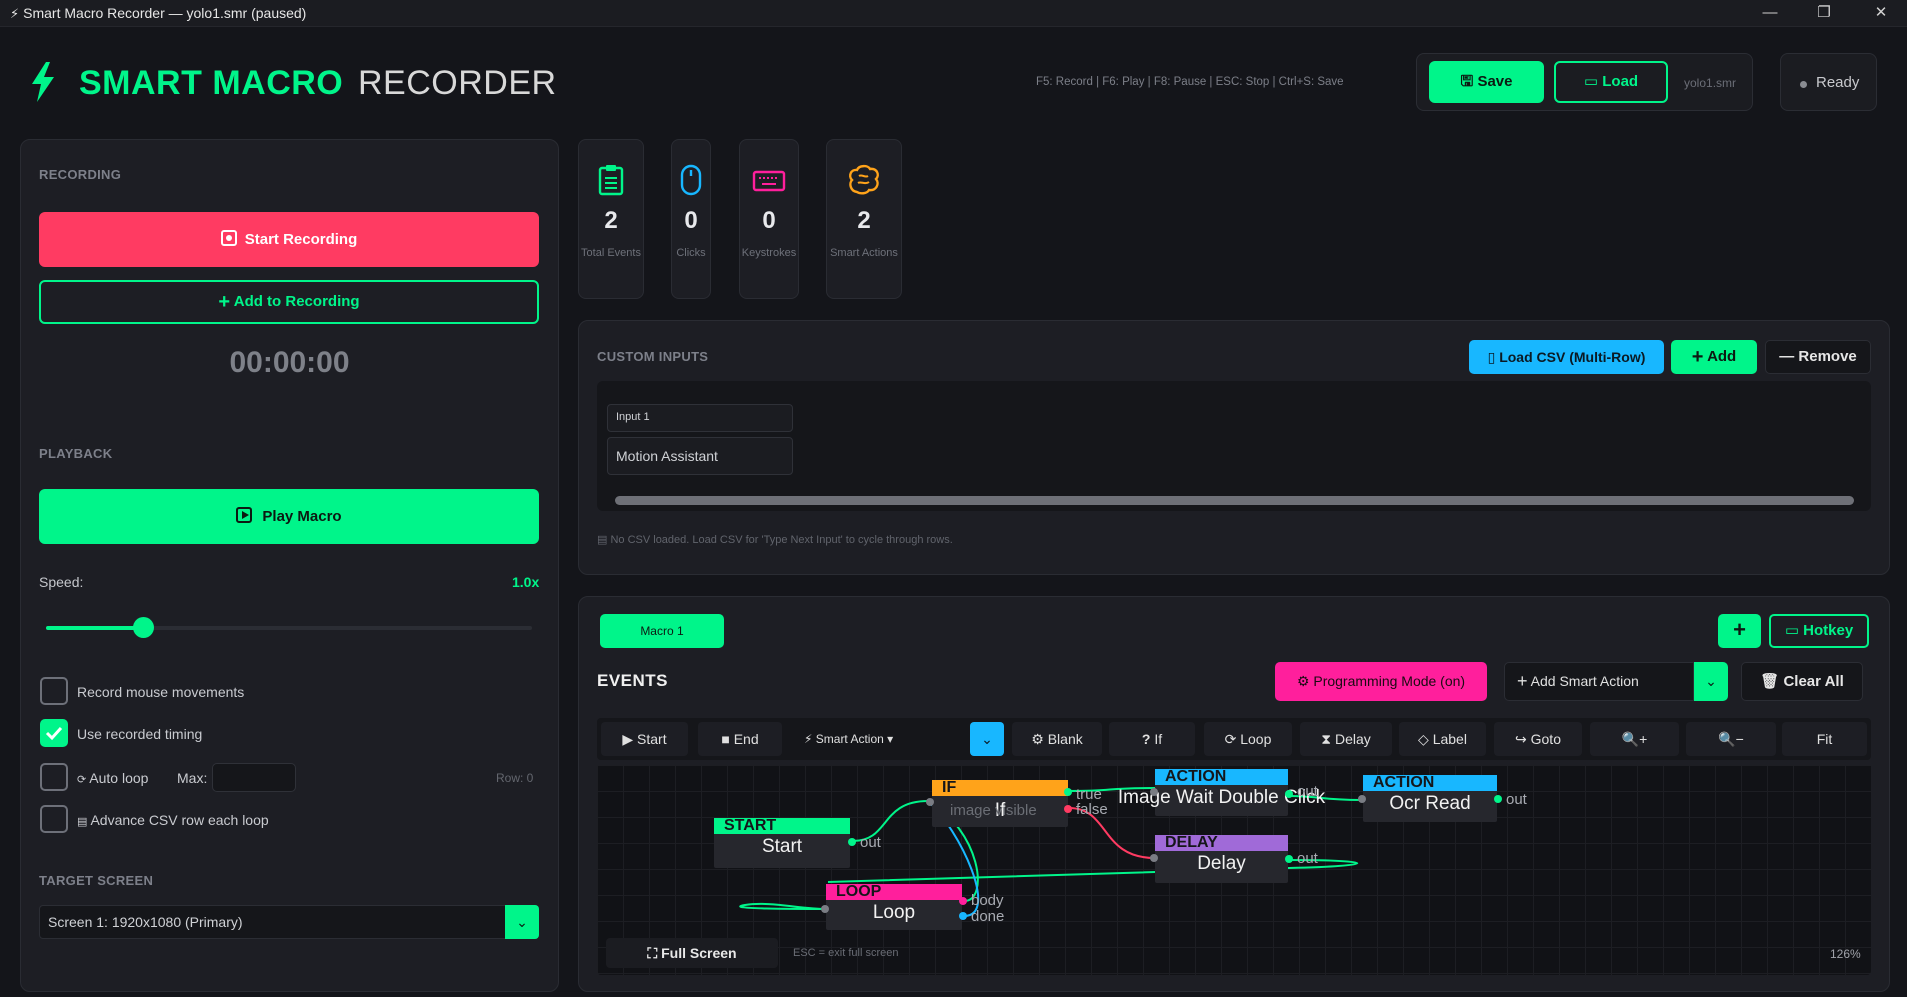  Describe the element at coordinates (1221, 843) in the screenshot. I see `node-header: DELAY` at that location.